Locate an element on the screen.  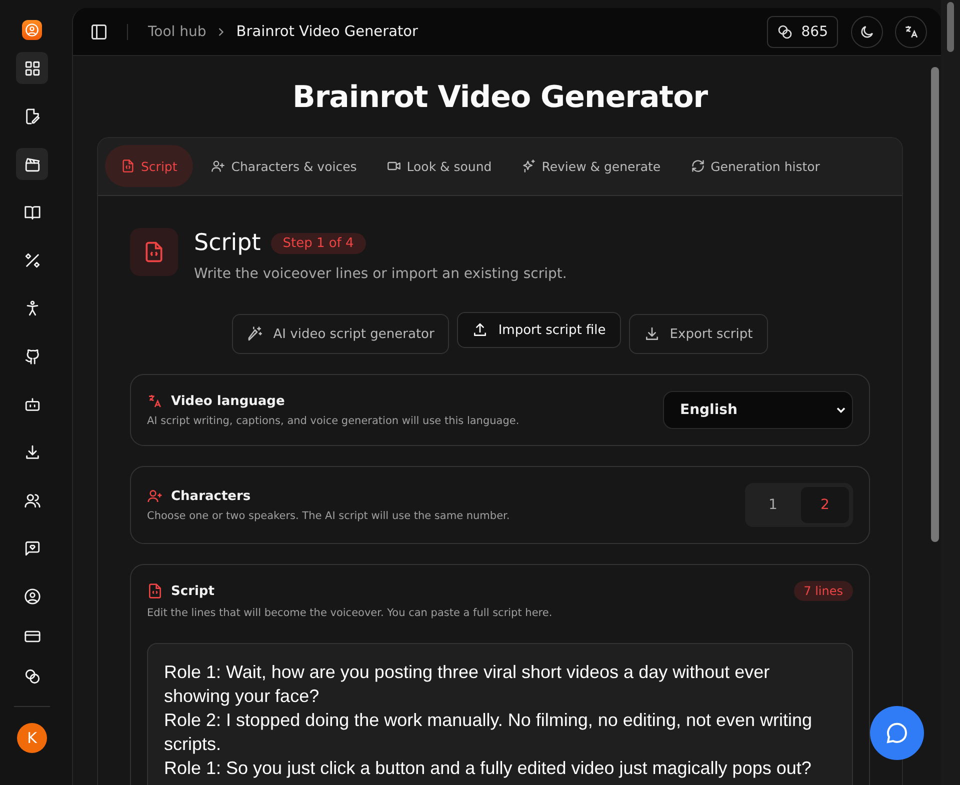
logo-icon is located at coordinates (32, 30).